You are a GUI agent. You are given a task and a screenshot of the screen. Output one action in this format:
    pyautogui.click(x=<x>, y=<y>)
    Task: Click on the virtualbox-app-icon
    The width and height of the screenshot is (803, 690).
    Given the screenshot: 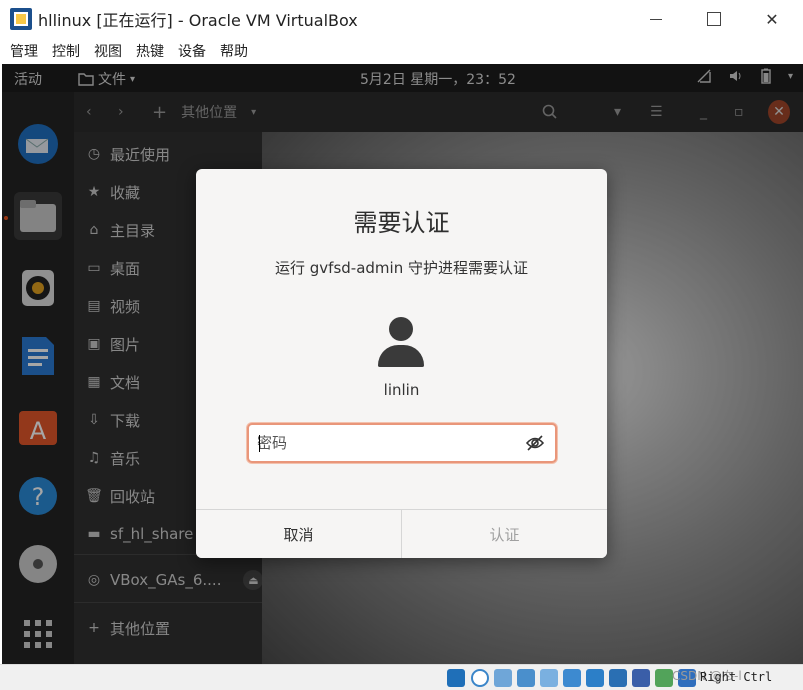 What is the action you would take?
    pyautogui.click(x=21, y=19)
    